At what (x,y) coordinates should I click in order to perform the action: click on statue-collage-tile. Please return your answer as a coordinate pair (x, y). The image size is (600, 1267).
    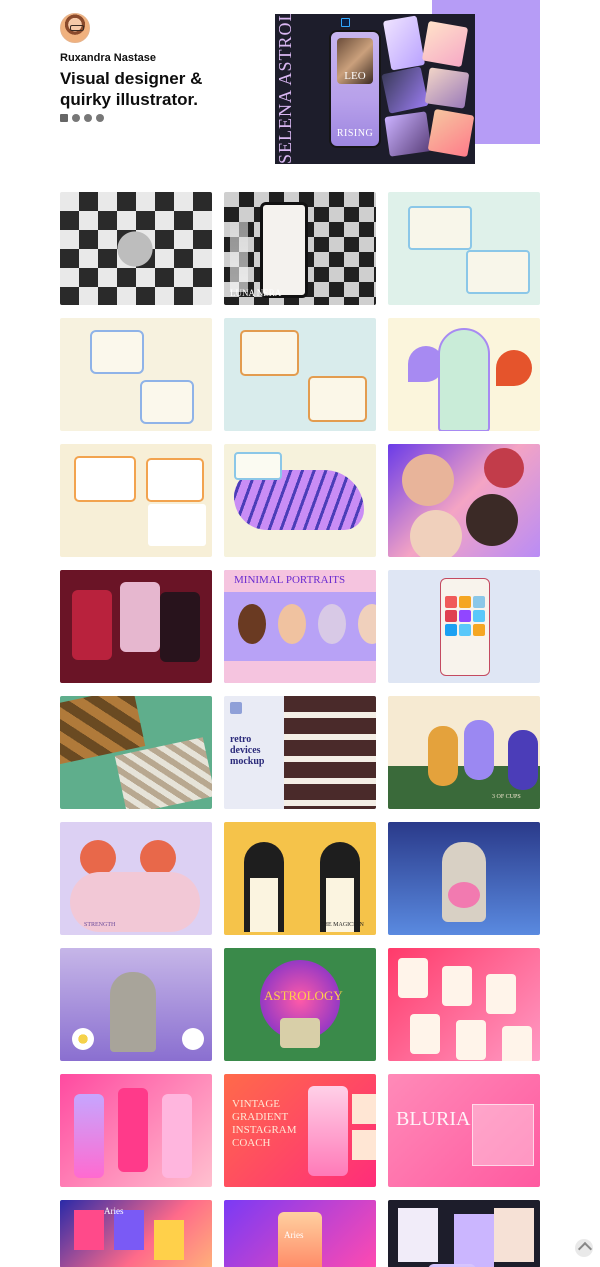
    Looking at the image, I should click on (464, 878).